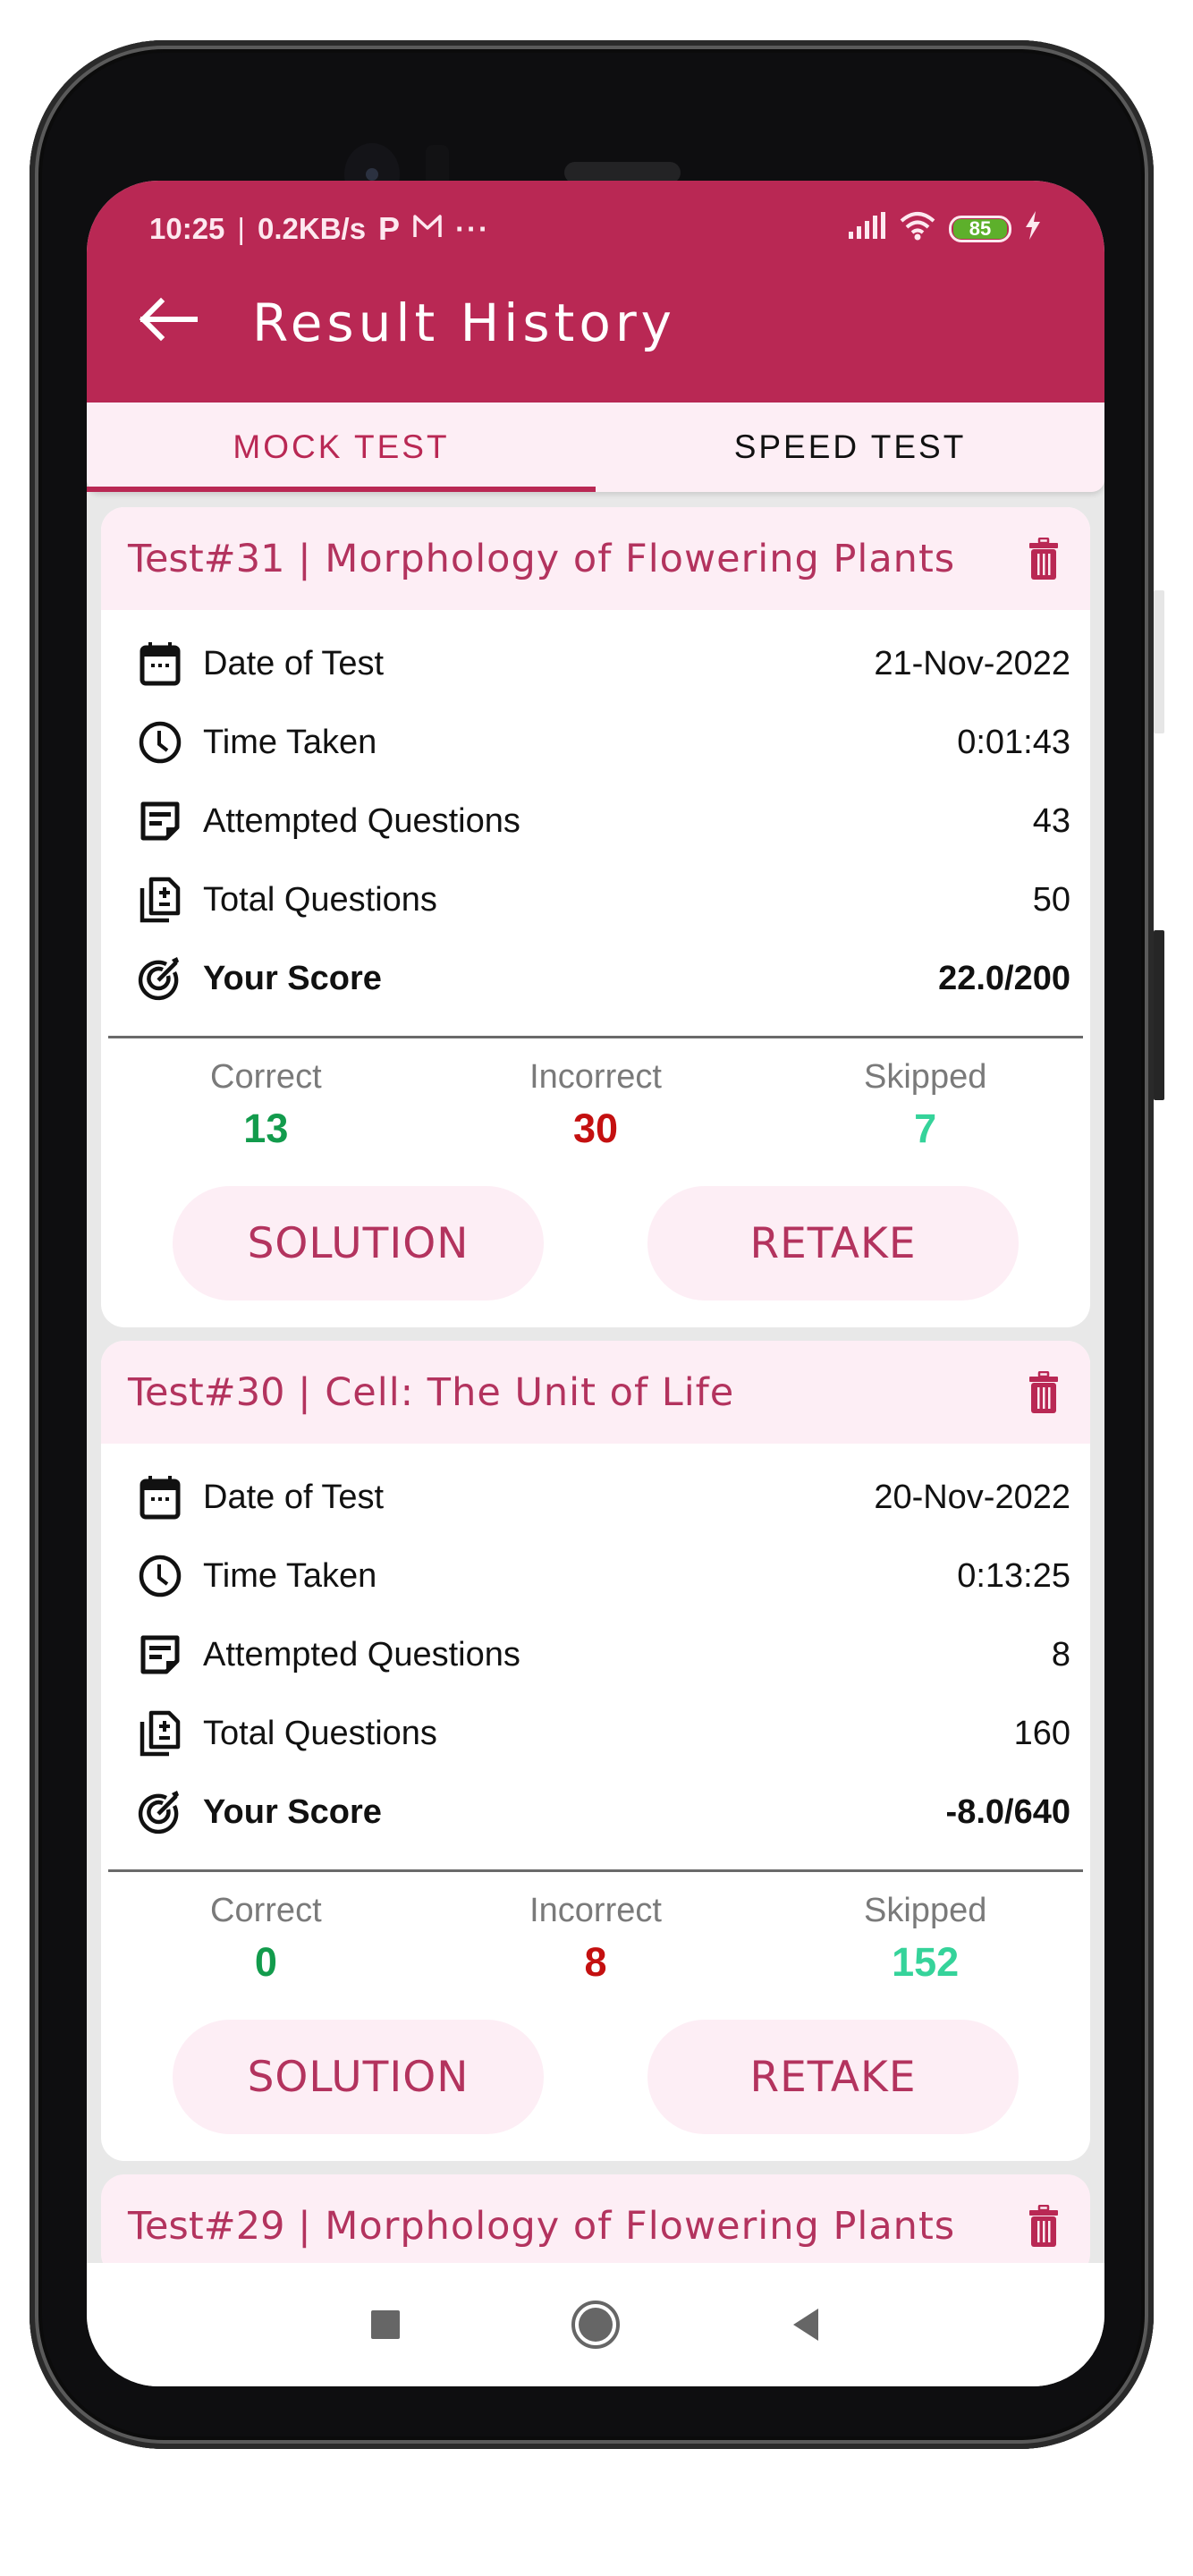 The width and height of the screenshot is (1193, 2576). I want to click on triangle-back-icon, so click(805, 2325).